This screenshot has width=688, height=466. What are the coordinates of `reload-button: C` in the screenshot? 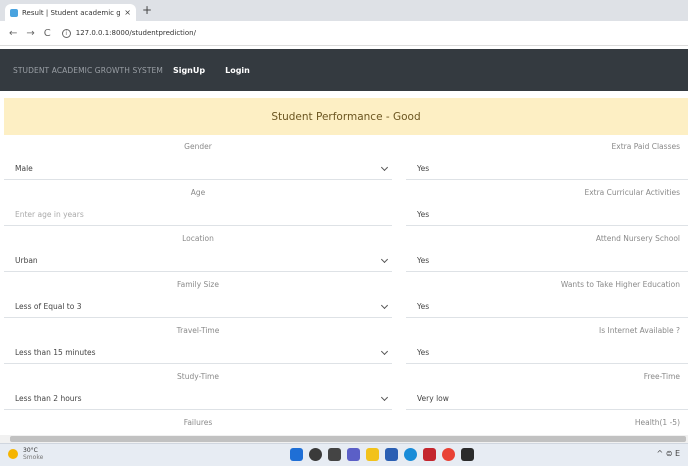 It's located at (47, 33).